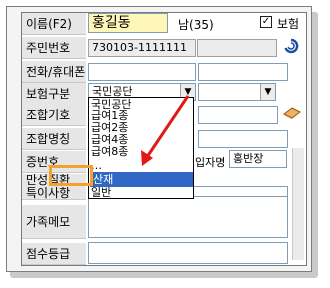 The width and height of the screenshot is (330, 288). What do you see at coordinates (128, 23) in the screenshot?
I see `name-field: 홍길동` at bounding box center [128, 23].